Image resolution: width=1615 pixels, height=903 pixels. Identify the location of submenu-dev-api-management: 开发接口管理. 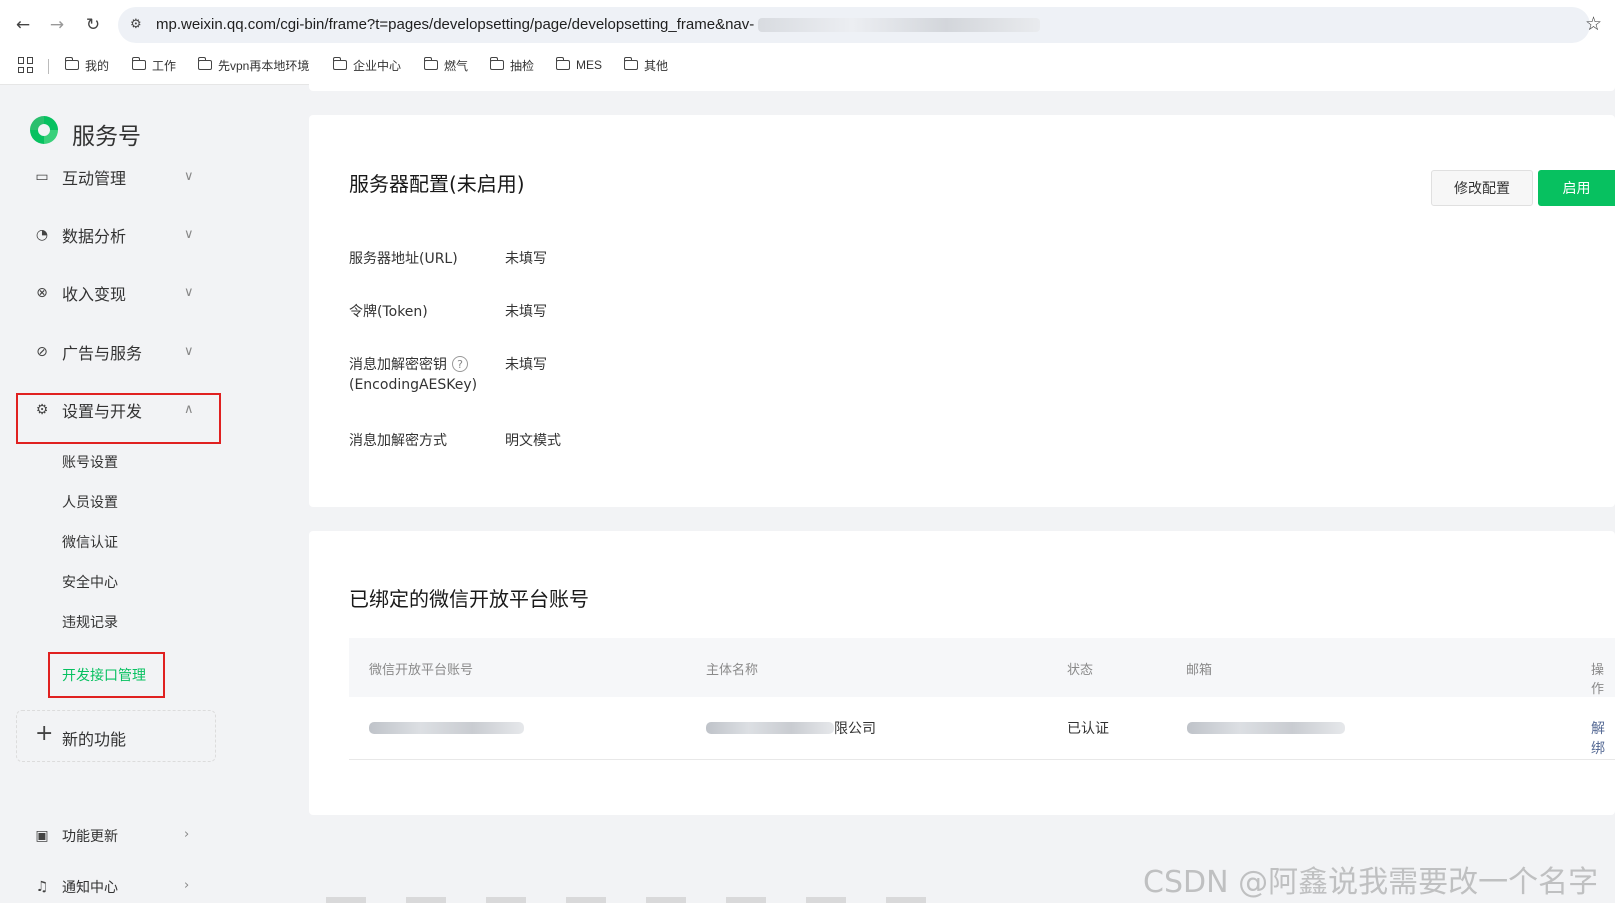
(104, 675).